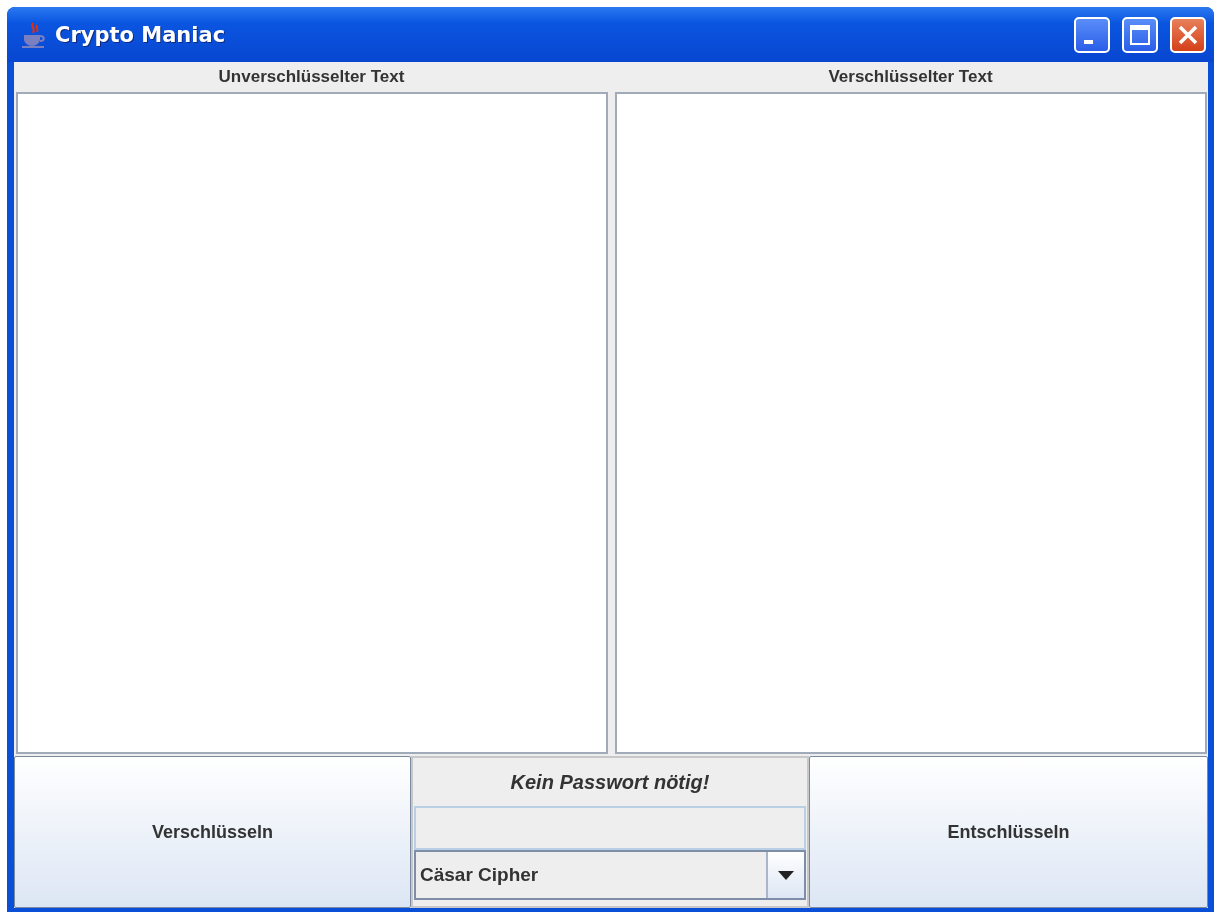 Image resolution: width=1214 pixels, height=912 pixels. I want to click on close-button, so click(1188, 34).